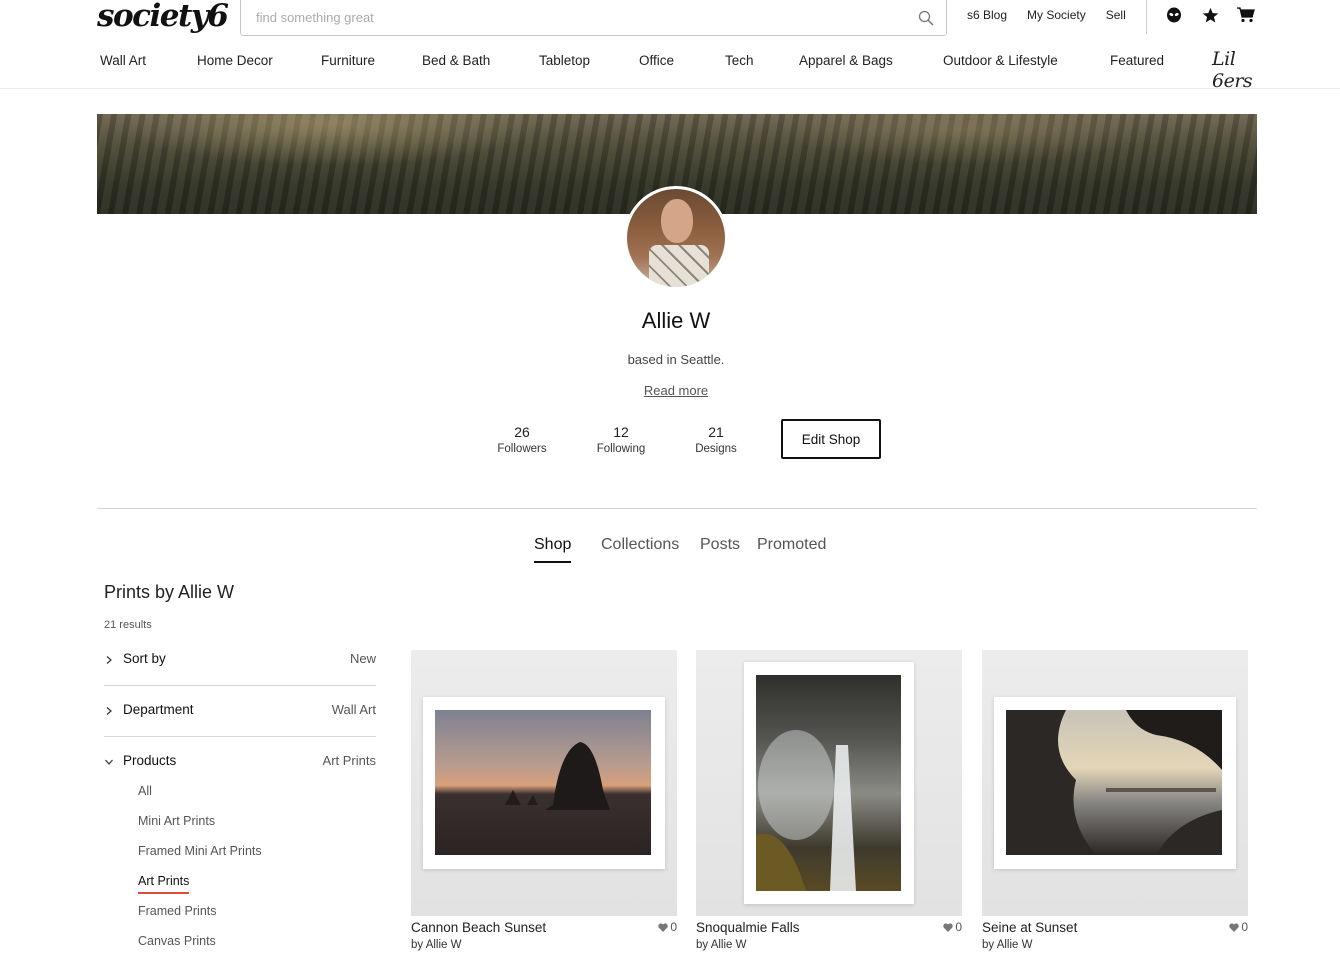 Image resolution: width=1340 pixels, height=956 pixels. What do you see at coordinates (1029, 927) in the screenshot?
I see `product-title: Seine at Sunset` at bounding box center [1029, 927].